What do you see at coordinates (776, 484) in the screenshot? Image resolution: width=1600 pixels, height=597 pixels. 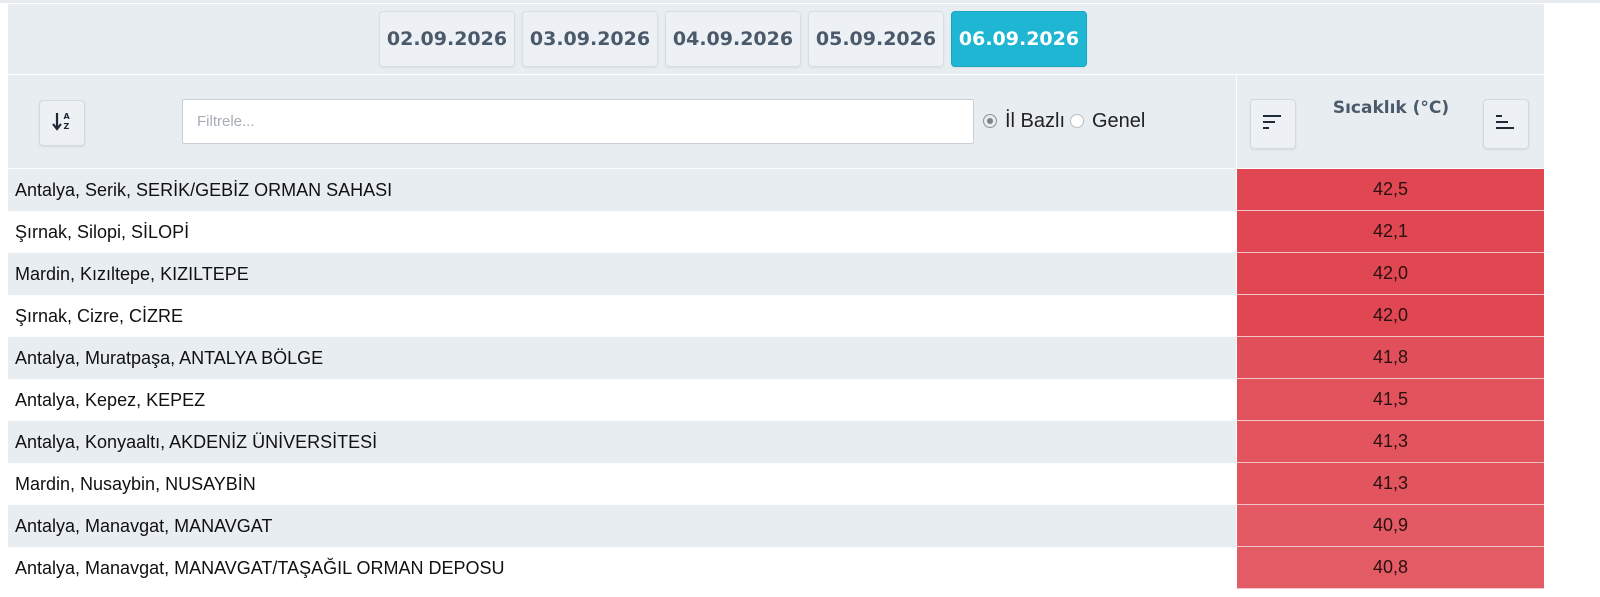 I see `table-row: Mardin, Nusaybin, NUSAYBİN 41,3` at bounding box center [776, 484].